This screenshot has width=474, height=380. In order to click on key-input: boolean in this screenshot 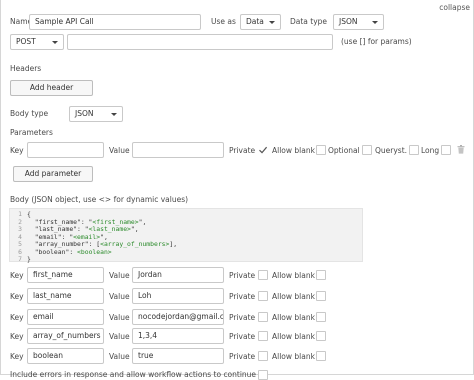, I will do `click(65, 356)`.